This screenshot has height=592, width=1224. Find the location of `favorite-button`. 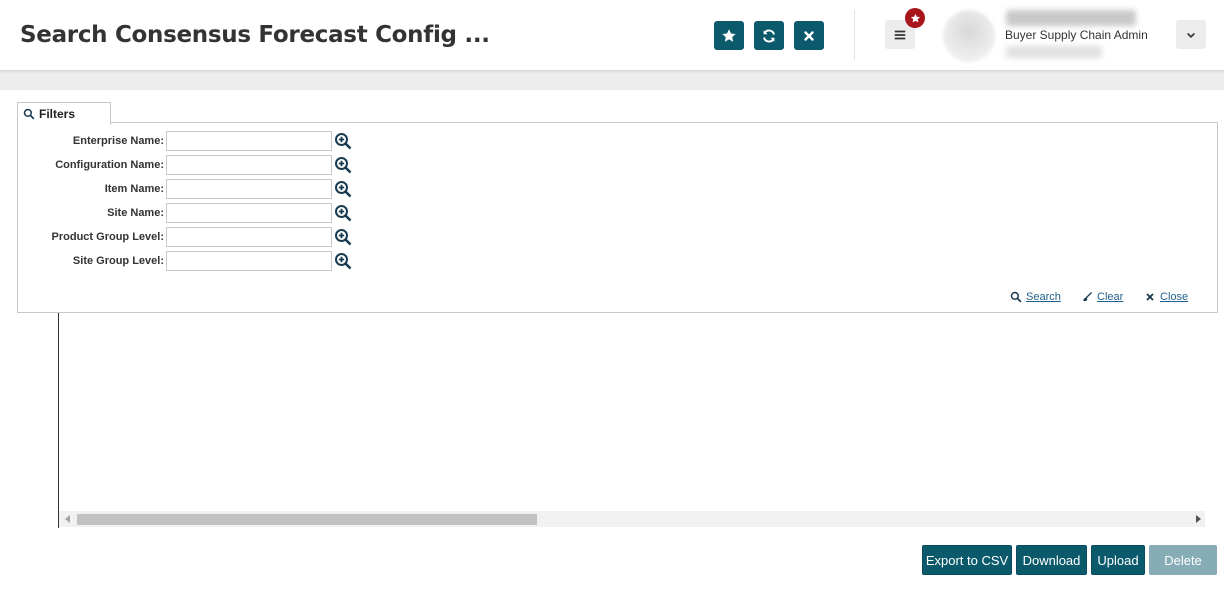

favorite-button is located at coordinates (729, 35).